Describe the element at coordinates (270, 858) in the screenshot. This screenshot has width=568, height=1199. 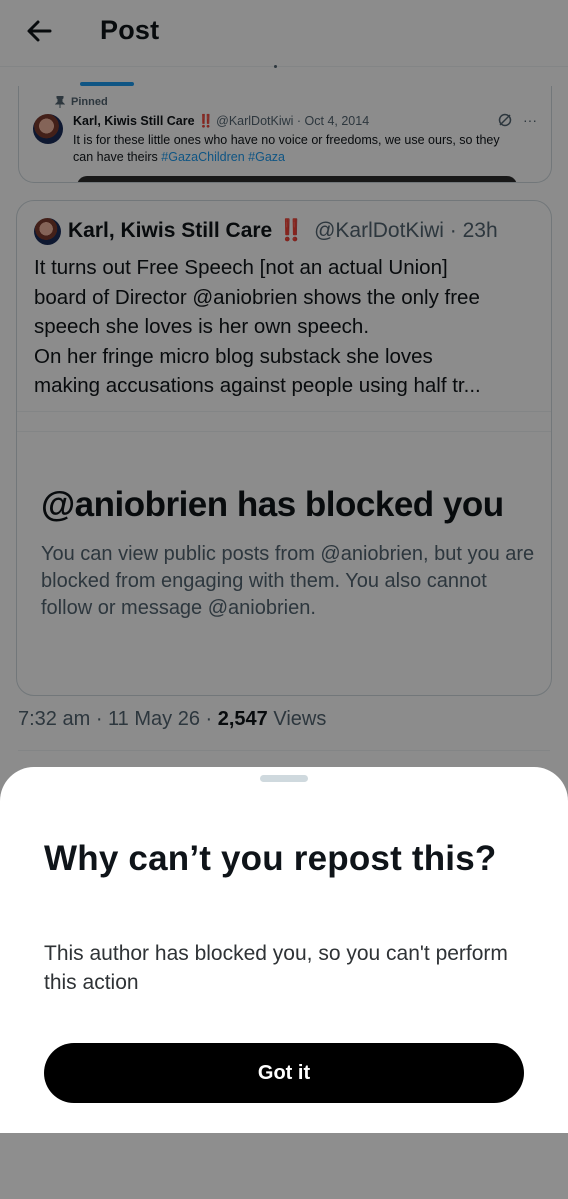
I see `sheet-title: Why can’t you repost this?` at that location.